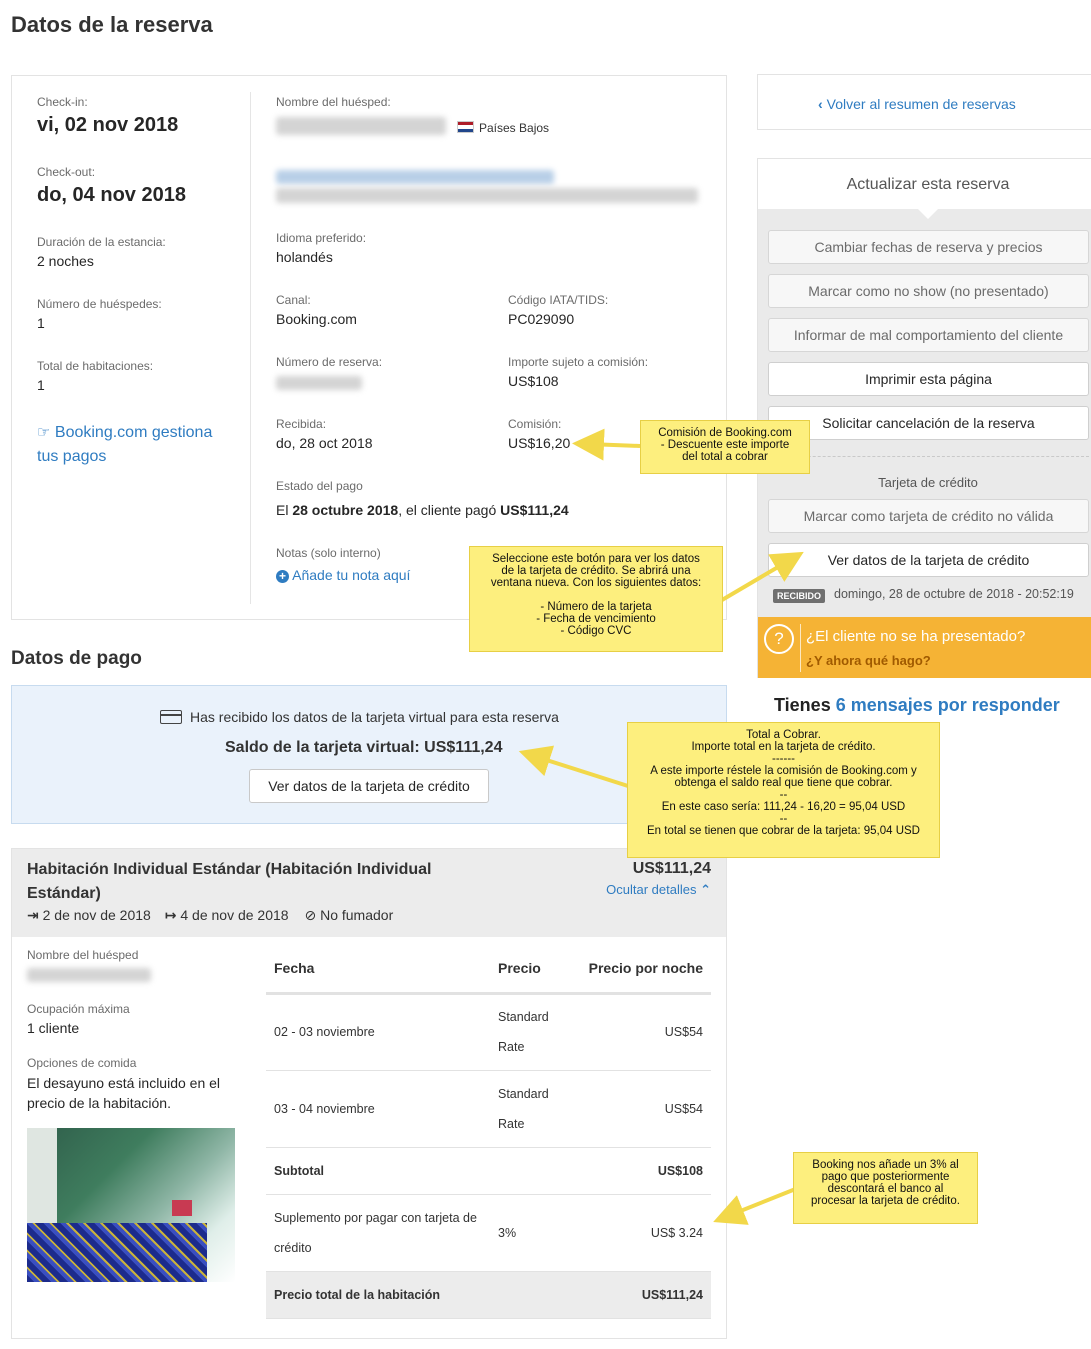 The image size is (1091, 1349). Describe the element at coordinates (573, 766) in the screenshot. I see `arrow-total` at that location.